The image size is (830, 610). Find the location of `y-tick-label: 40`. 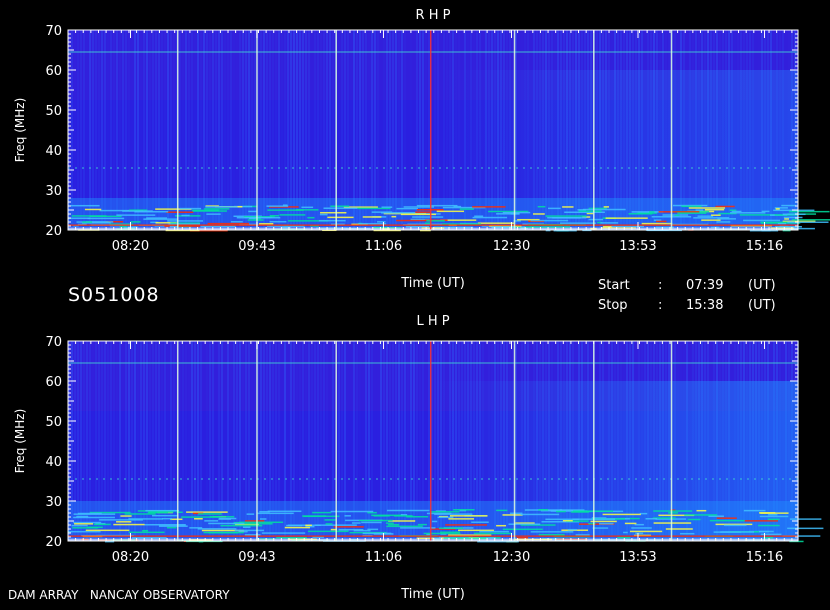

y-tick-label: 40 is located at coordinates (53, 151).